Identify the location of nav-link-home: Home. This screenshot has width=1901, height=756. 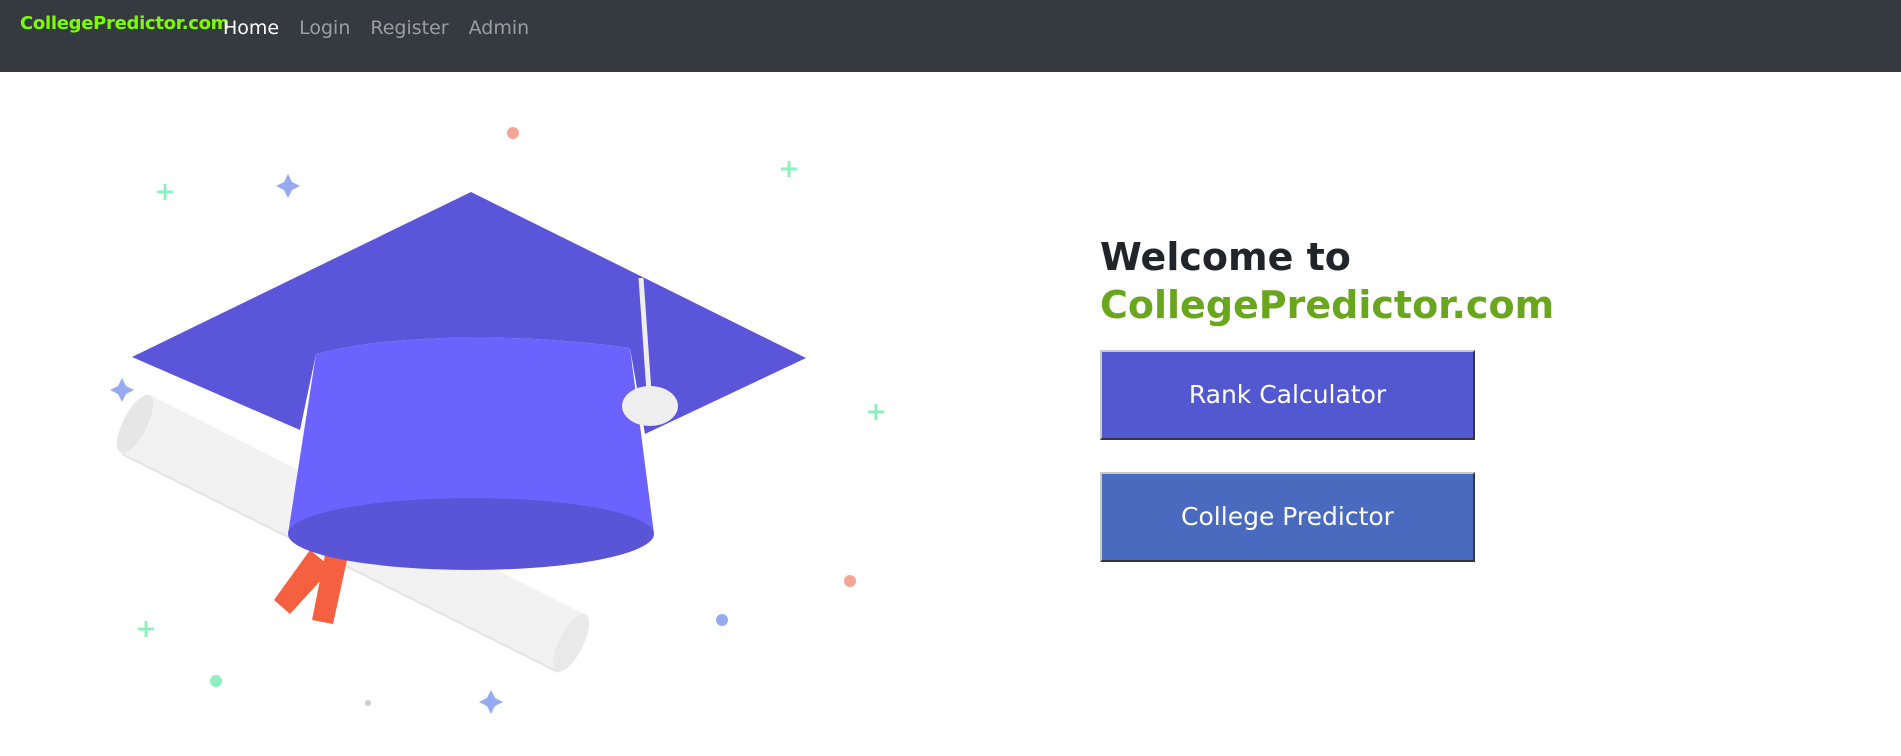
(251, 28).